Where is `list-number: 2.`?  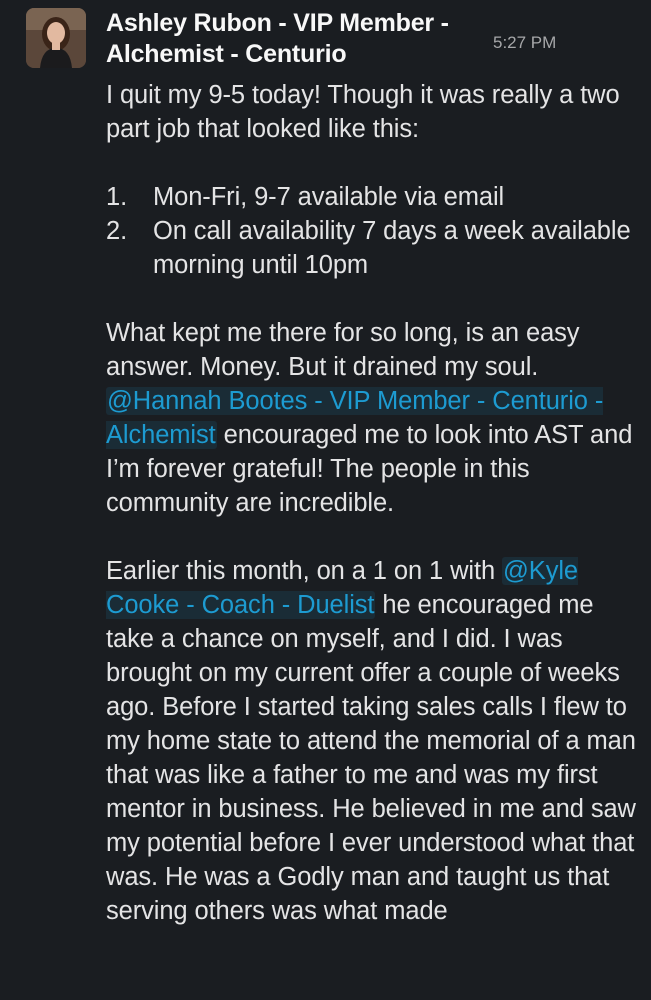
list-number: 2. is located at coordinates (117, 231).